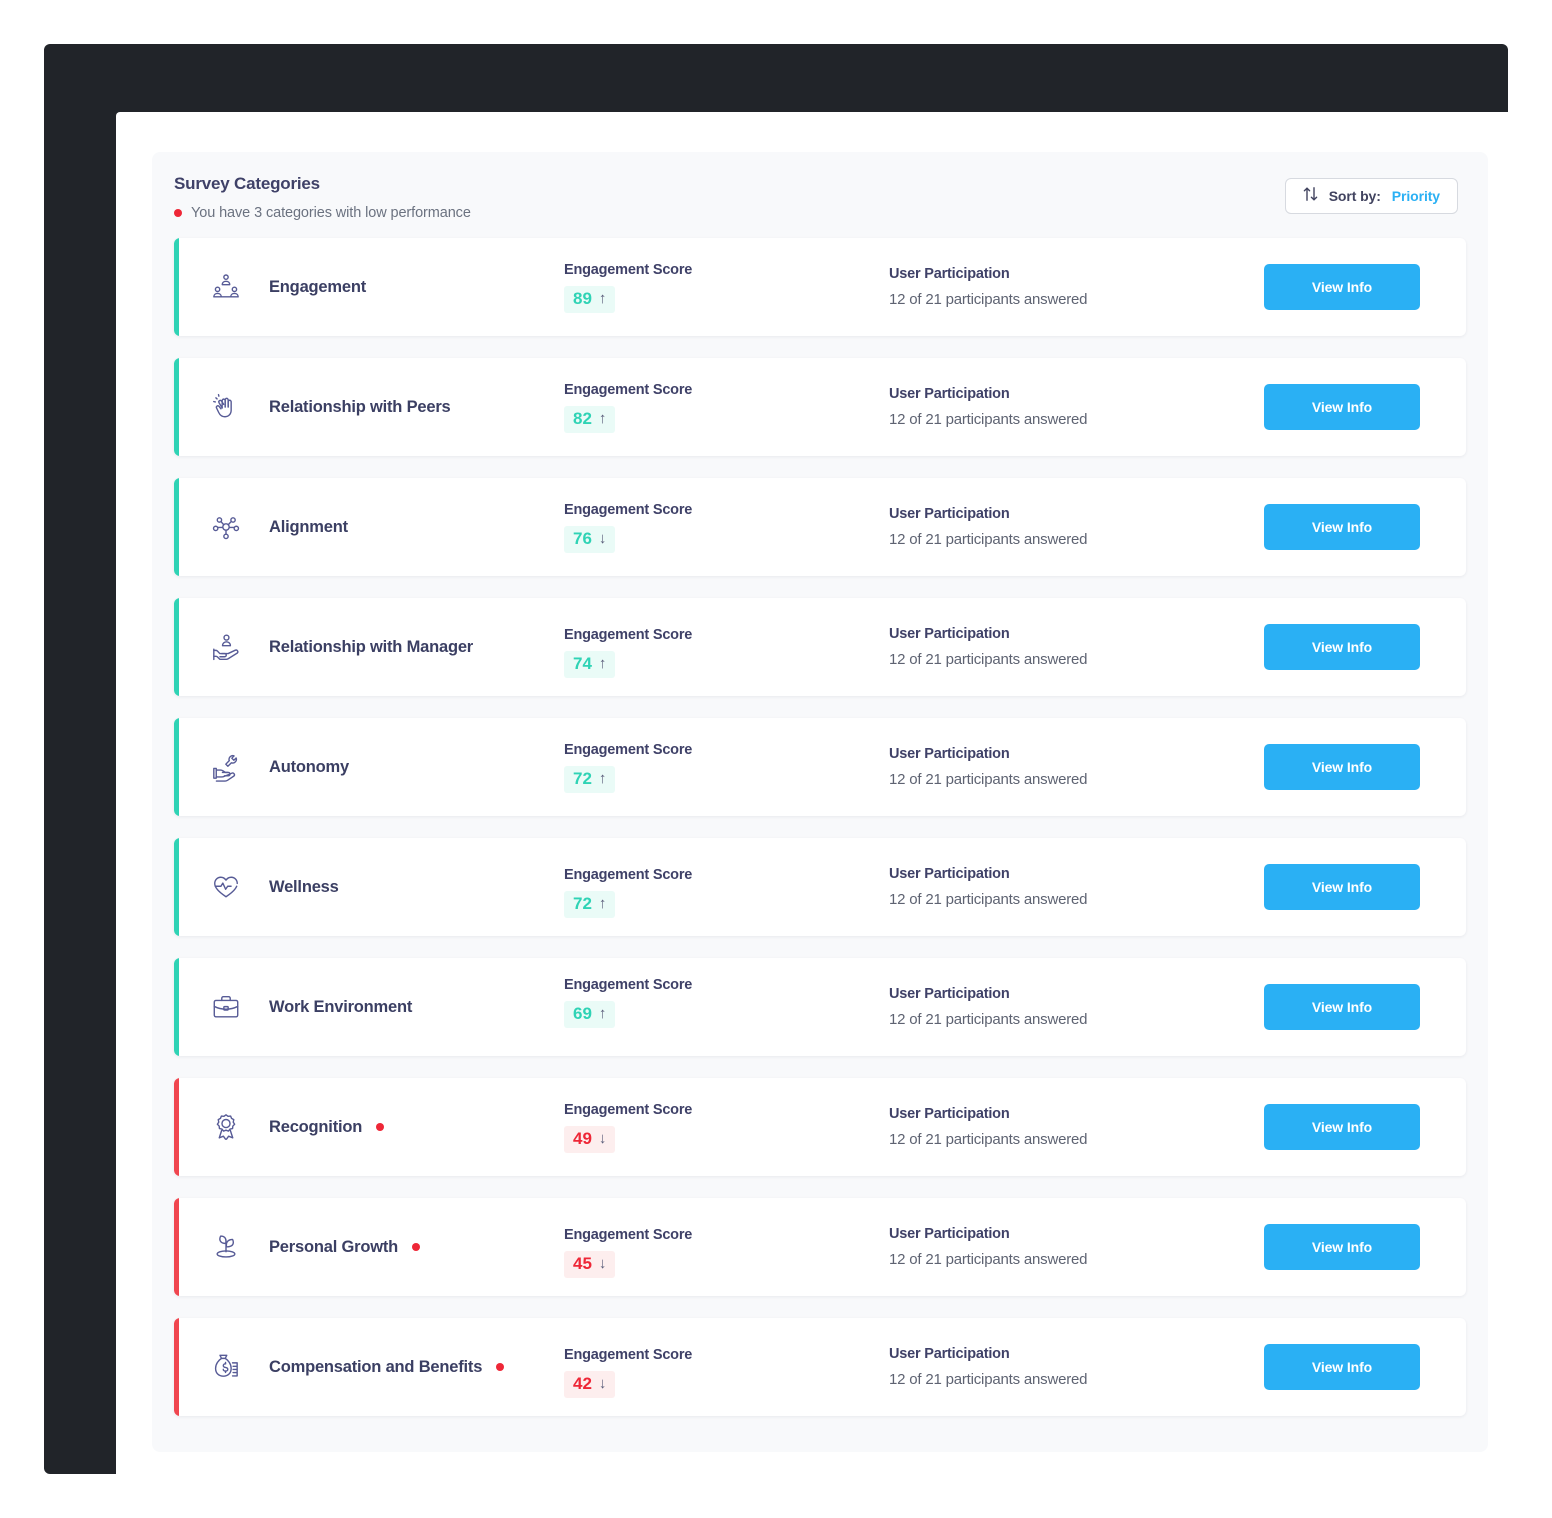 This screenshot has height=1518, width=1552. I want to click on heart-pulse-icon, so click(226, 887).